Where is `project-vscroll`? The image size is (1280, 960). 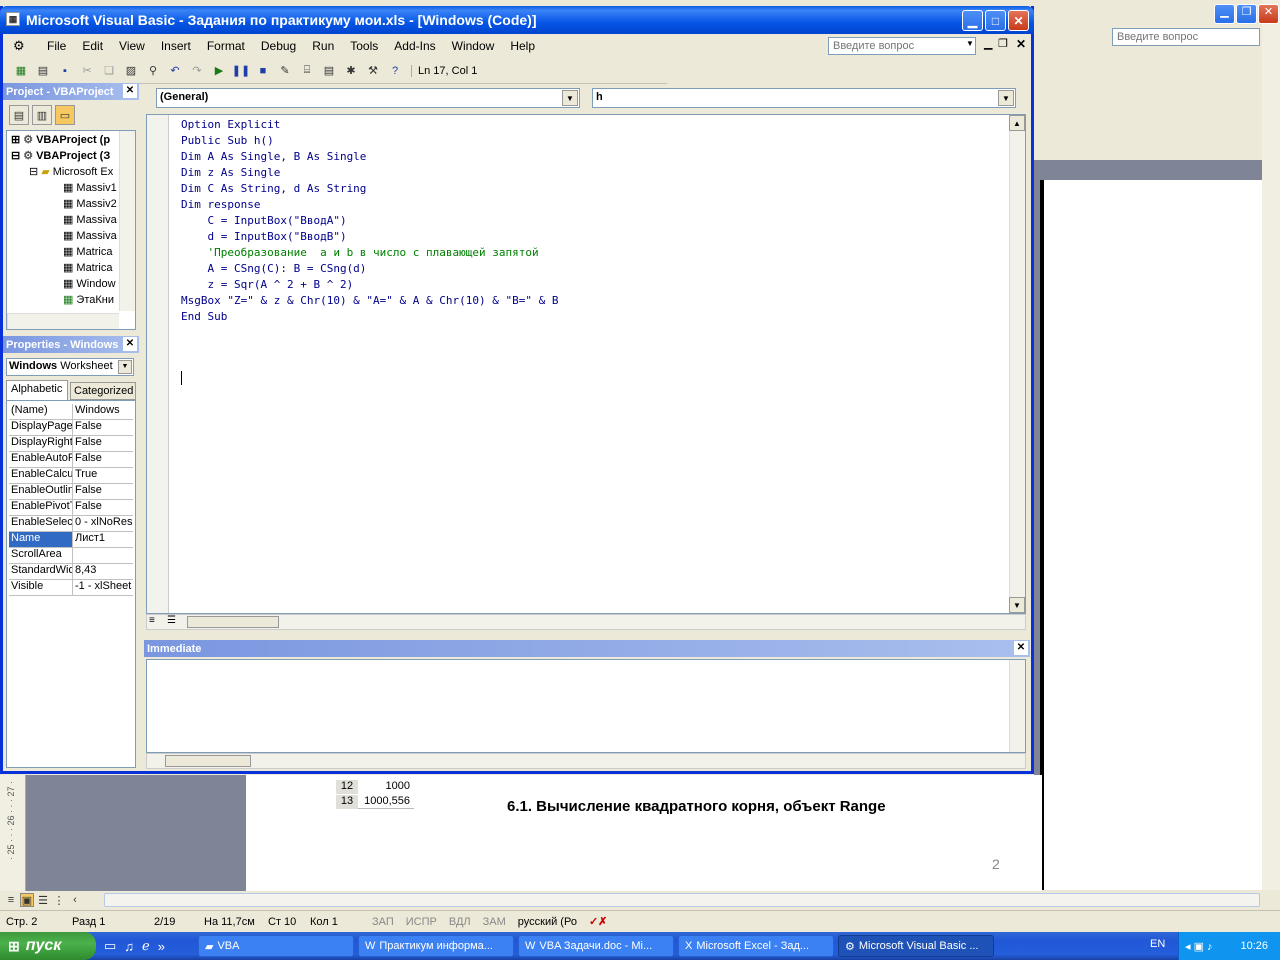 project-vscroll is located at coordinates (127, 221).